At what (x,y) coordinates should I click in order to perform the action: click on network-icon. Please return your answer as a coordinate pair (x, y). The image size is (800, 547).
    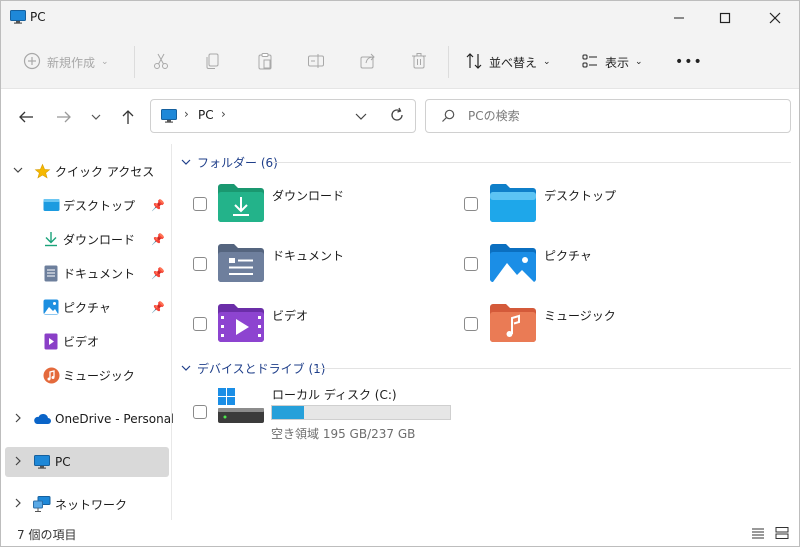
    Looking at the image, I should click on (42, 504).